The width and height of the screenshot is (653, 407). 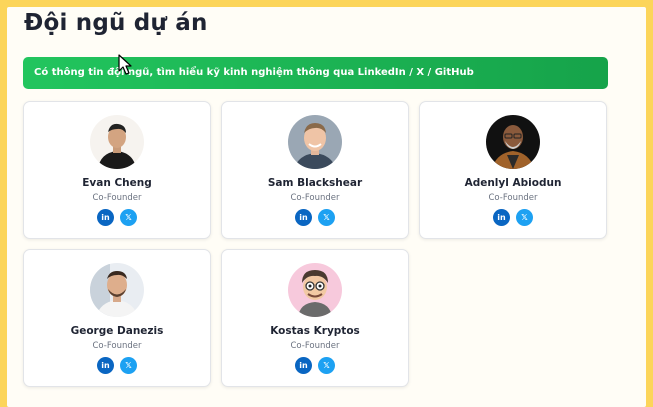 What do you see at coordinates (315, 318) in the screenshot?
I see `team-card: Kostas Kryptos Co-Founder in 𝕏` at bounding box center [315, 318].